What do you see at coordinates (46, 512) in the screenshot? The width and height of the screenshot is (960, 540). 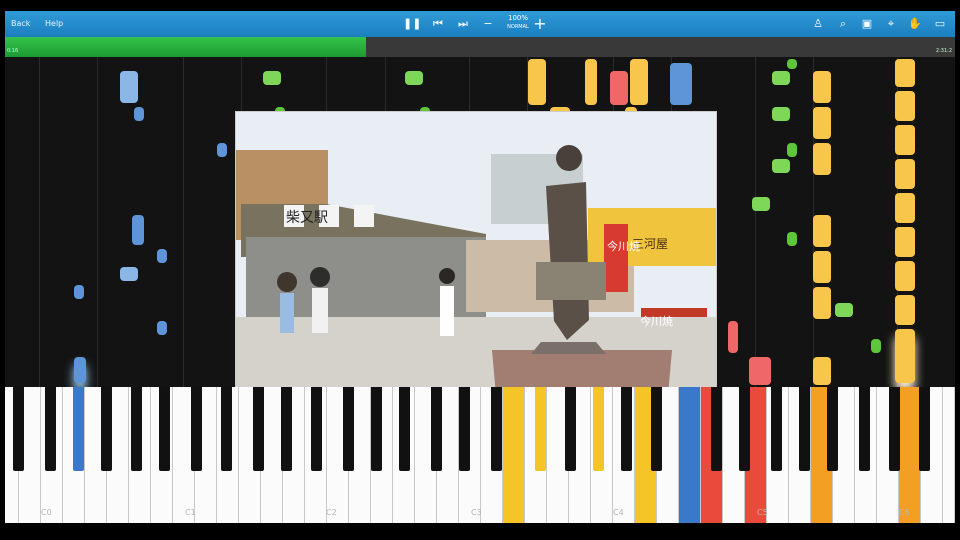 I see `octave-label: C0` at bounding box center [46, 512].